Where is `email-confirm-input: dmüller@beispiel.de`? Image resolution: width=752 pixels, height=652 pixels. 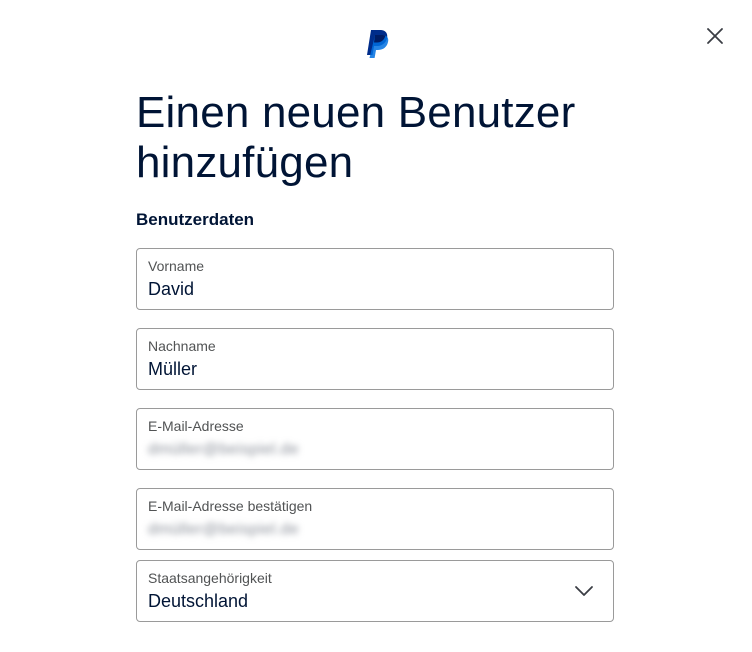 email-confirm-input: dmüller@beispiel.de is located at coordinates (358, 530).